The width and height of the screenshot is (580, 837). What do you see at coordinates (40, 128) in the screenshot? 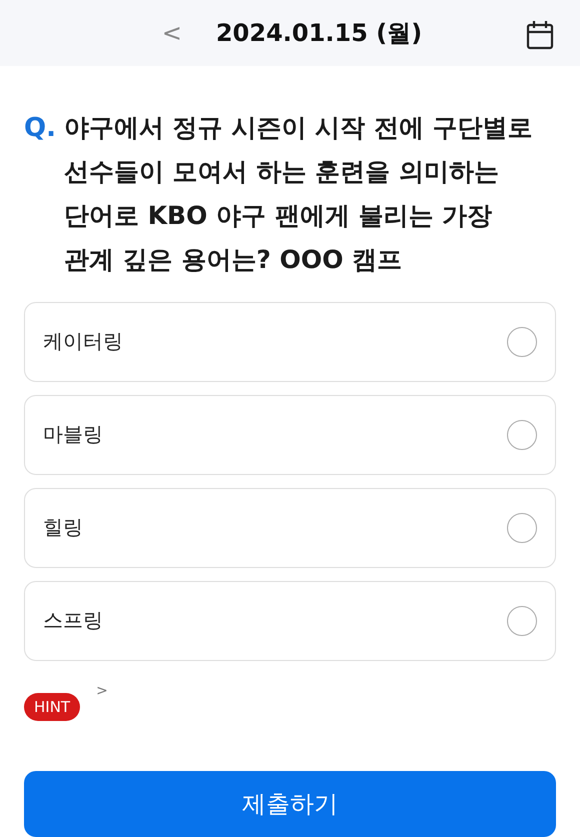
I see `question-prefix: Q.` at bounding box center [40, 128].